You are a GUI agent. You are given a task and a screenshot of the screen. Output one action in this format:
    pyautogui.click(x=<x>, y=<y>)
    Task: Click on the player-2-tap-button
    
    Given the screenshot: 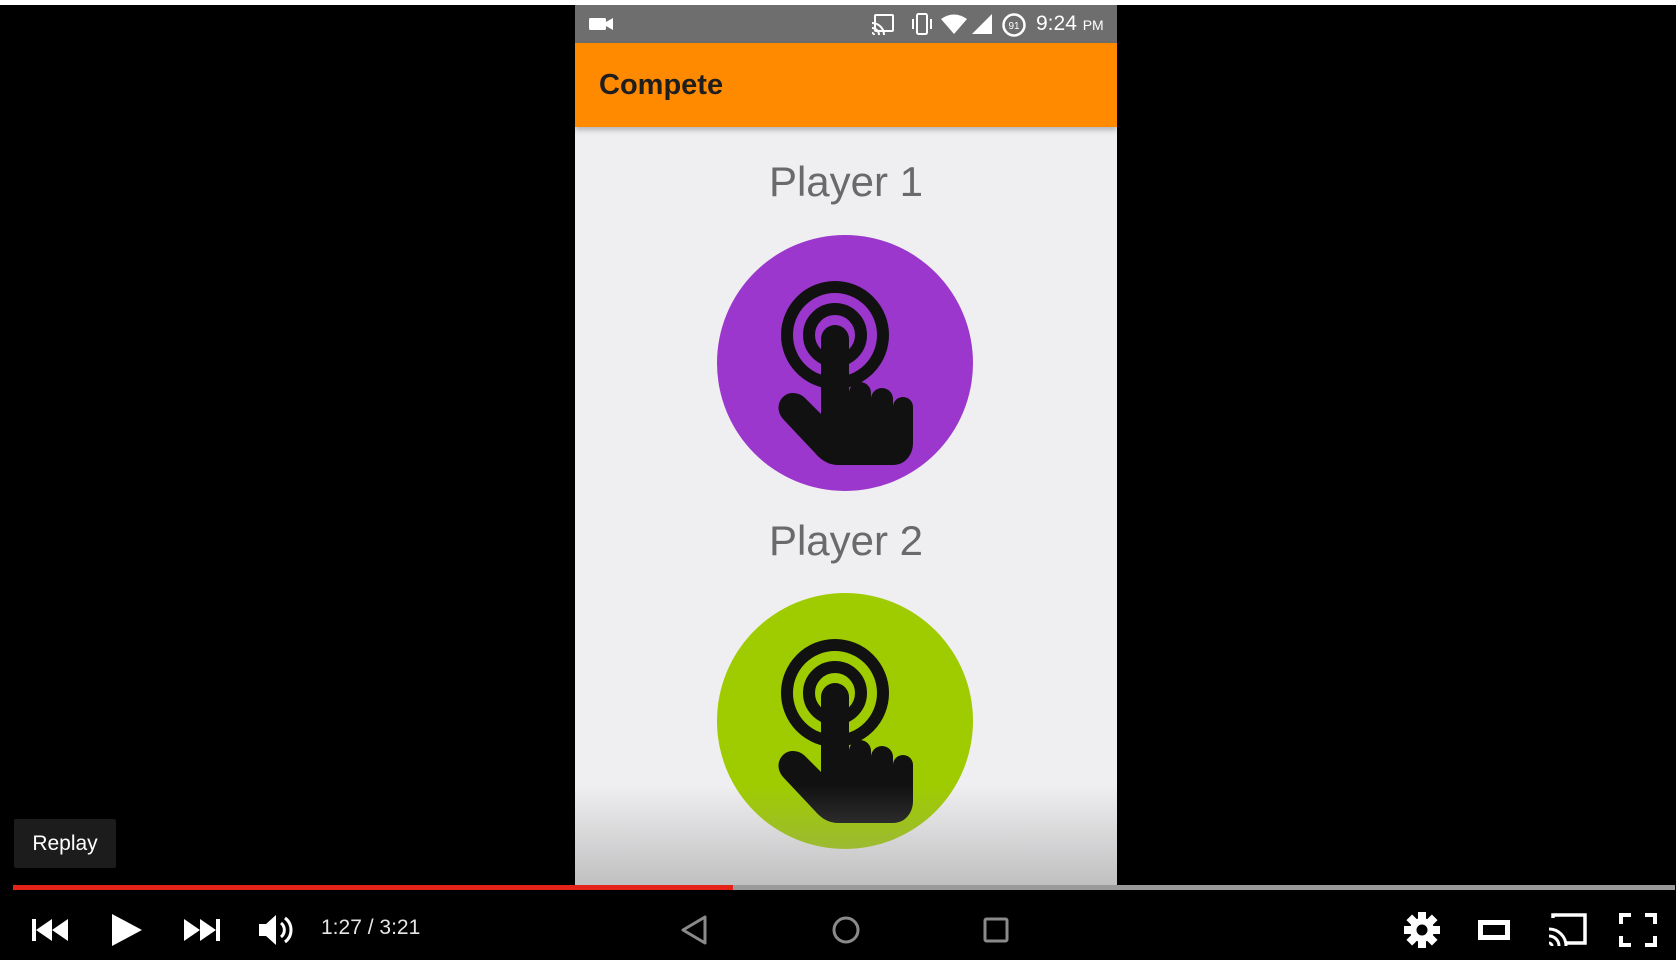 What is the action you would take?
    pyautogui.click(x=845, y=721)
    